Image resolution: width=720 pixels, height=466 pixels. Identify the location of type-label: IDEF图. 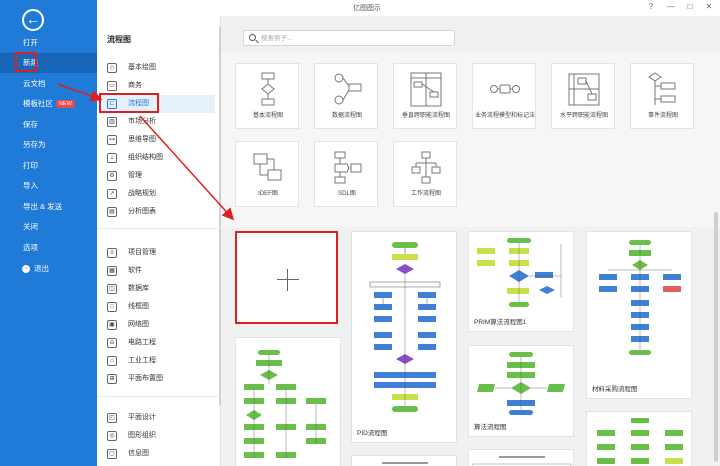
(268, 194).